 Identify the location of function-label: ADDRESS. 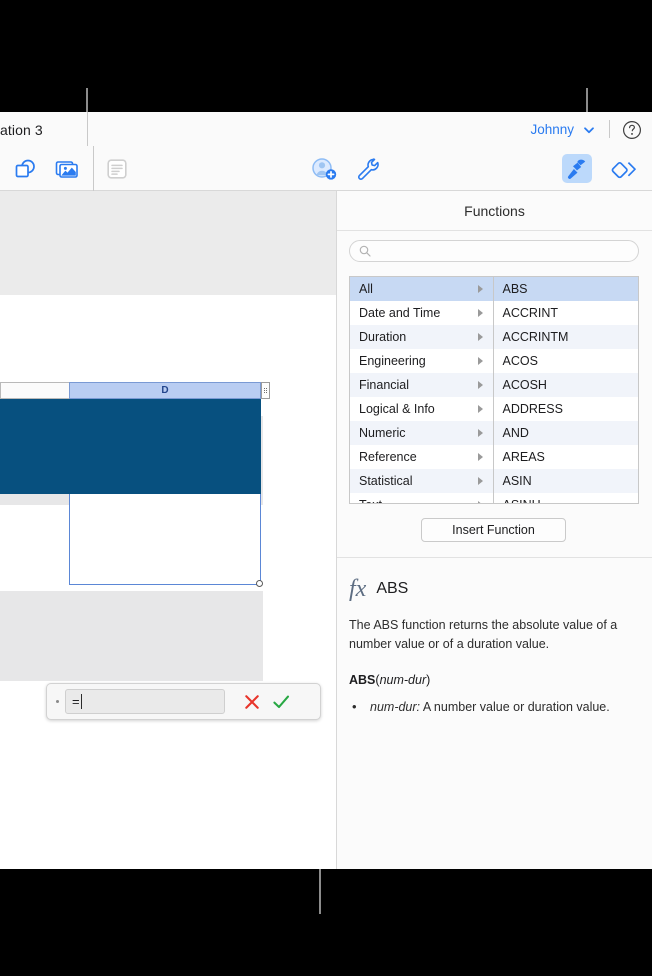
(532, 409).